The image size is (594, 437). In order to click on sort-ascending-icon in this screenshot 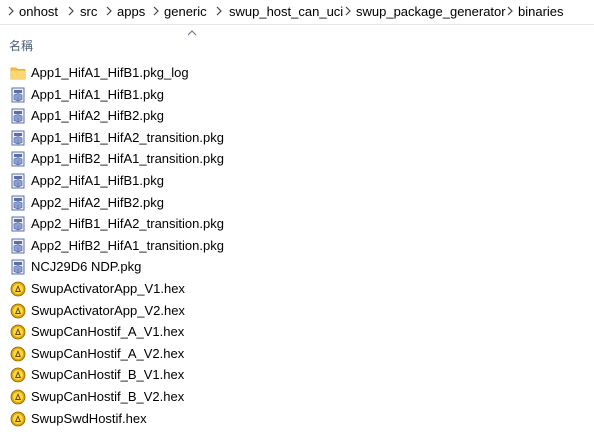, I will do `click(192, 33)`.